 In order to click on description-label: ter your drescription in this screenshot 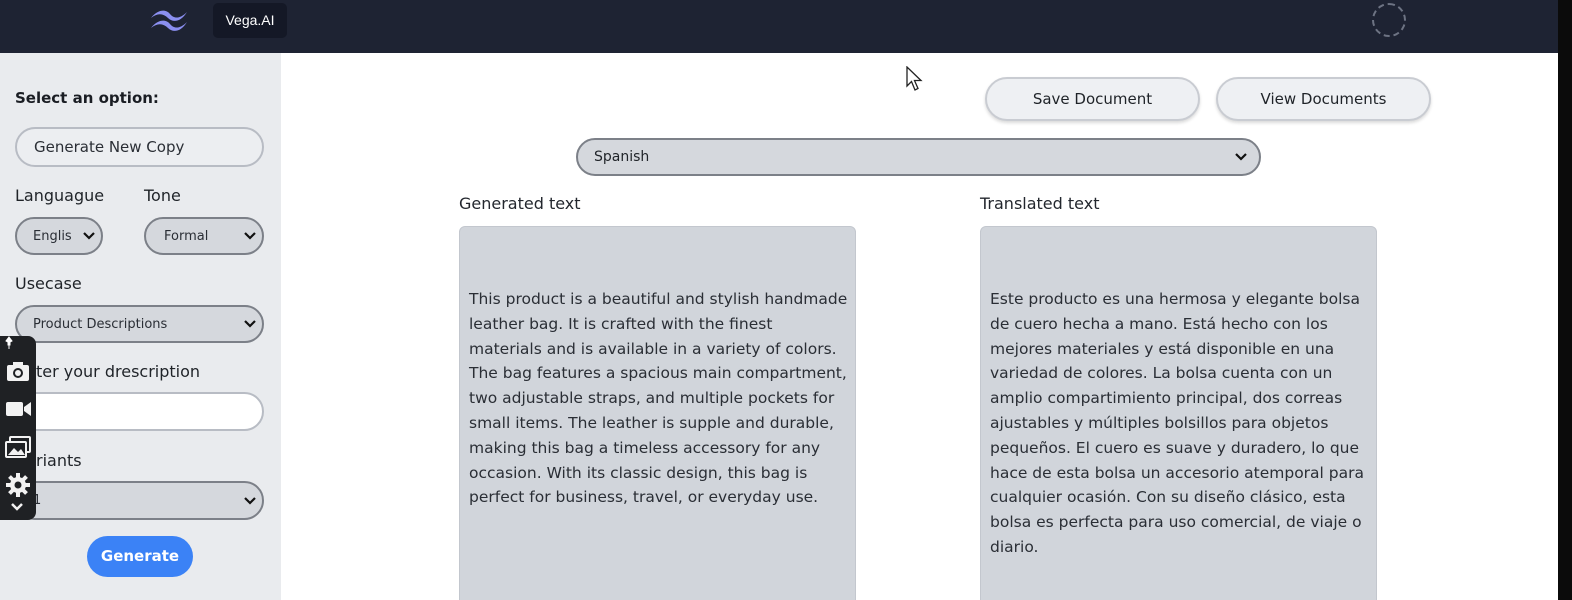, I will do `click(118, 371)`.